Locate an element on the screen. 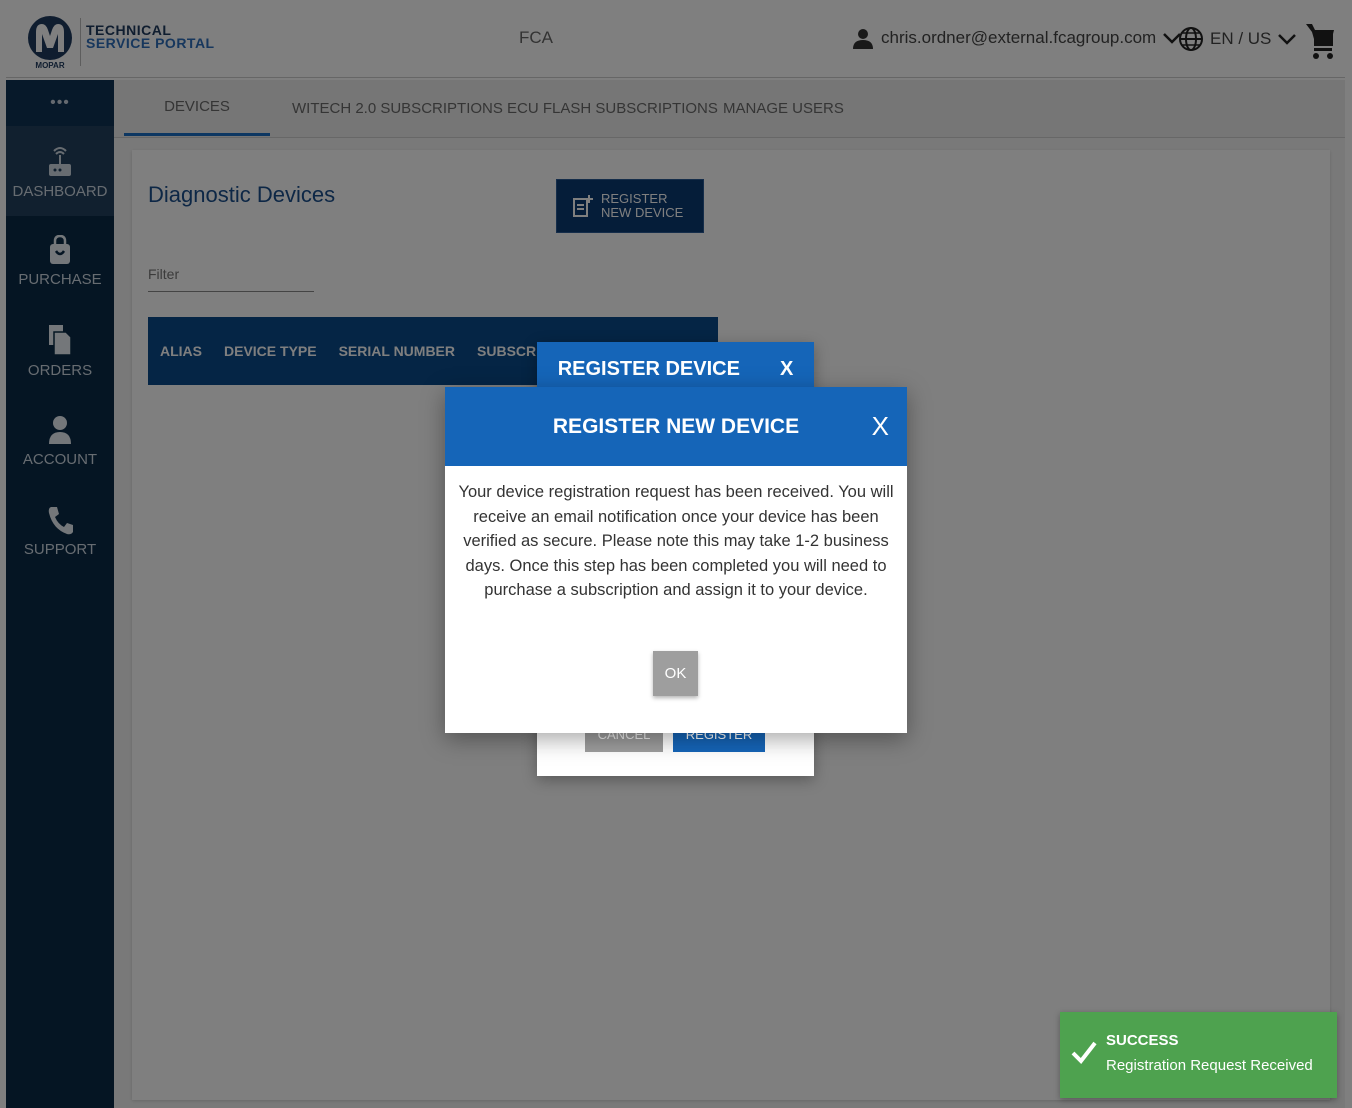  ok-button: OK is located at coordinates (675, 673).